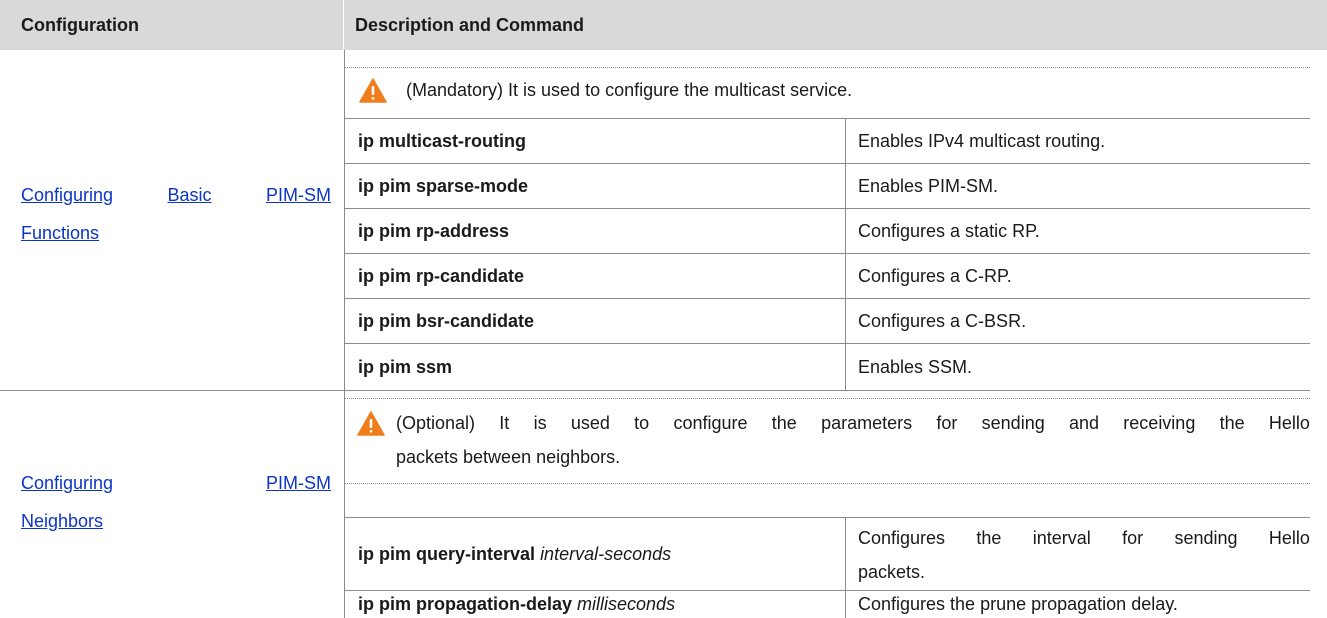 The height and width of the screenshot is (618, 1327). I want to click on description-cell: Enables IPv4 multicast routing., so click(1078, 141).